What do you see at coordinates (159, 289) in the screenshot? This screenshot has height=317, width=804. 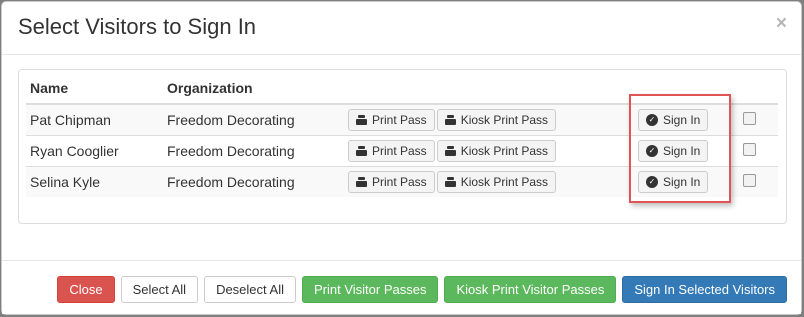 I see `select-all-button: Select All` at bounding box center [159, 289].